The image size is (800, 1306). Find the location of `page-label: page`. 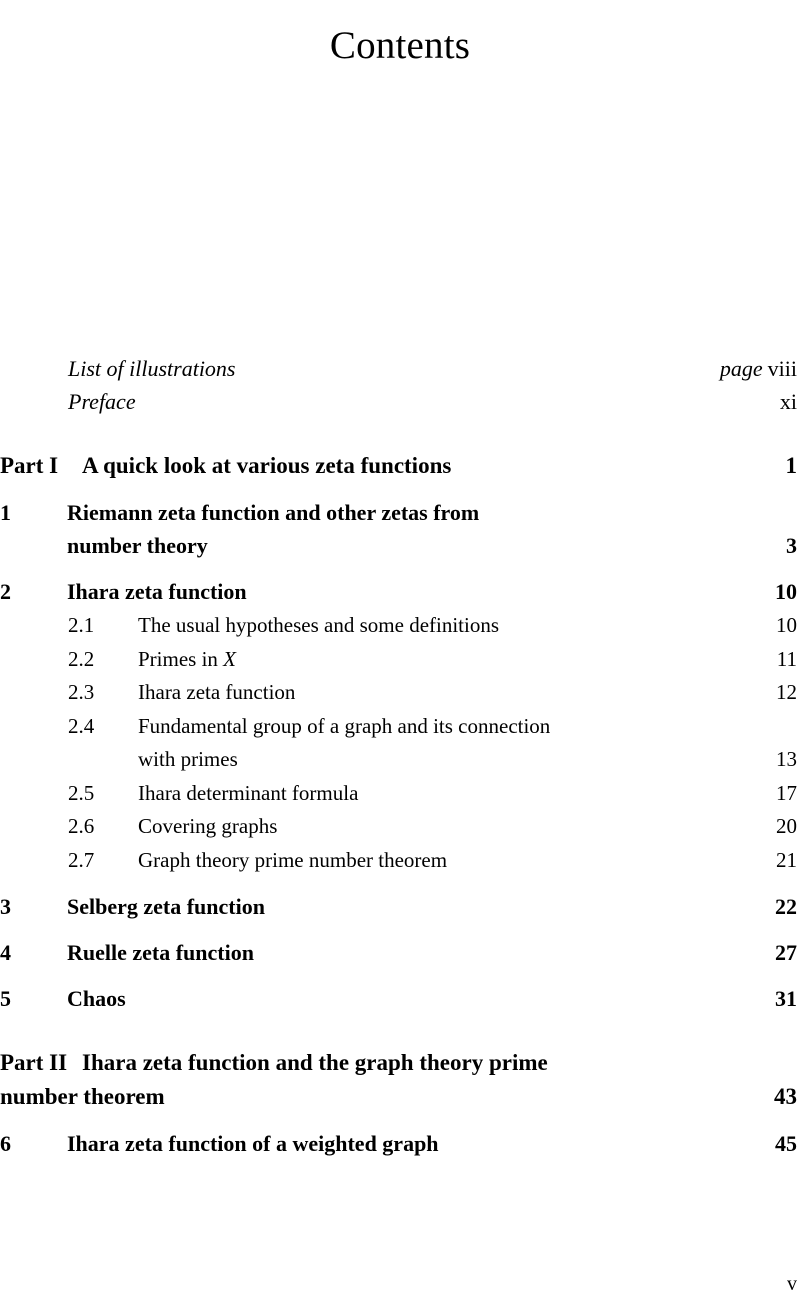

page-label: page is located at coordinates (741, 368).